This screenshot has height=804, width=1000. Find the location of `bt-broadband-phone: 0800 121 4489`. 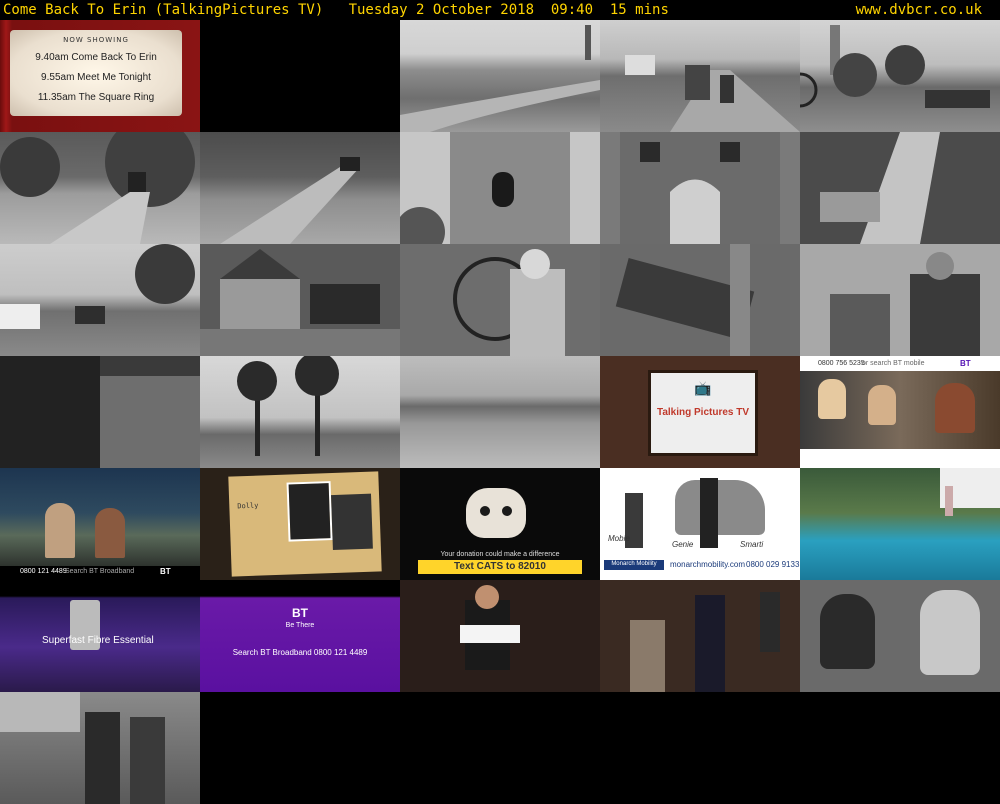

bt-broadband-phone: 0800 121 4489 is located at coordinates (43, 571).